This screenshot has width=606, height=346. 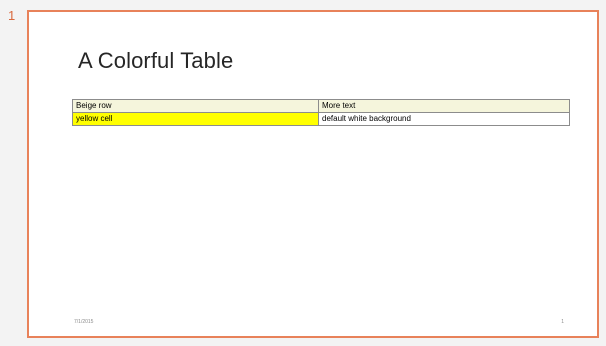 I want to click on slide-title: A Colorful Table, so click(x=155, y=61).